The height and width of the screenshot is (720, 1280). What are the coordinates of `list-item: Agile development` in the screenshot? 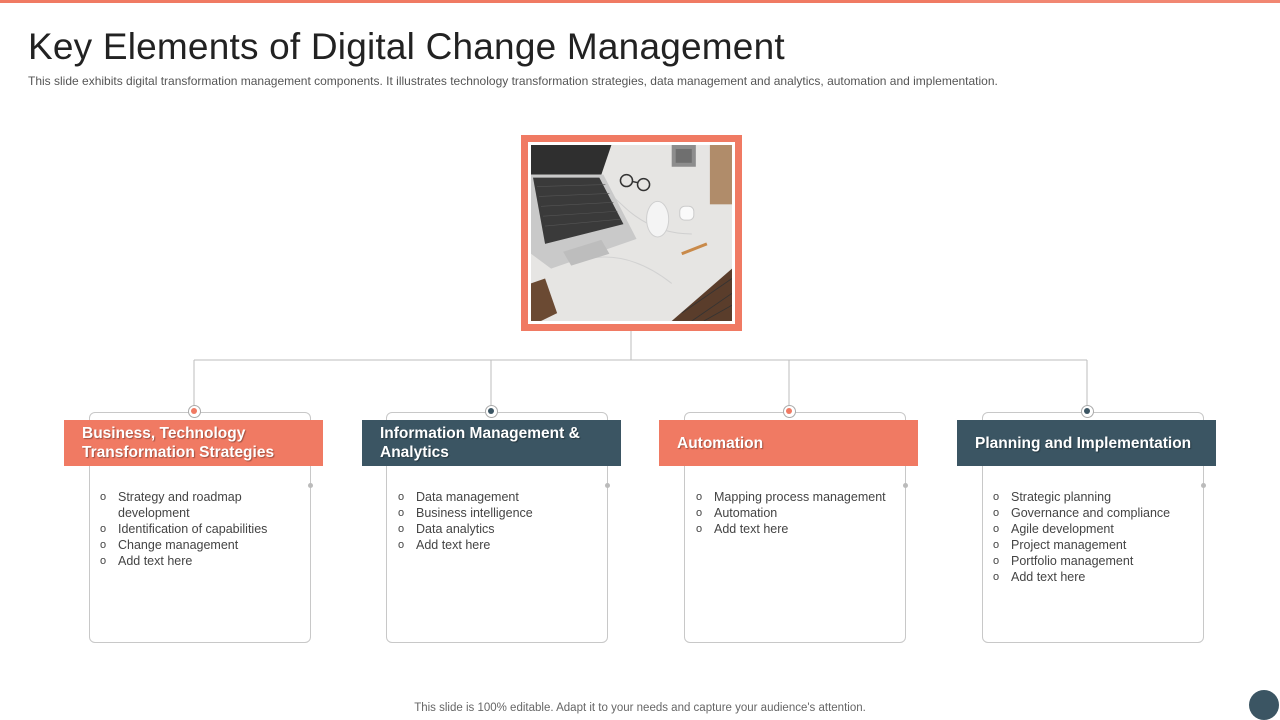 It's located at (1088, 529).